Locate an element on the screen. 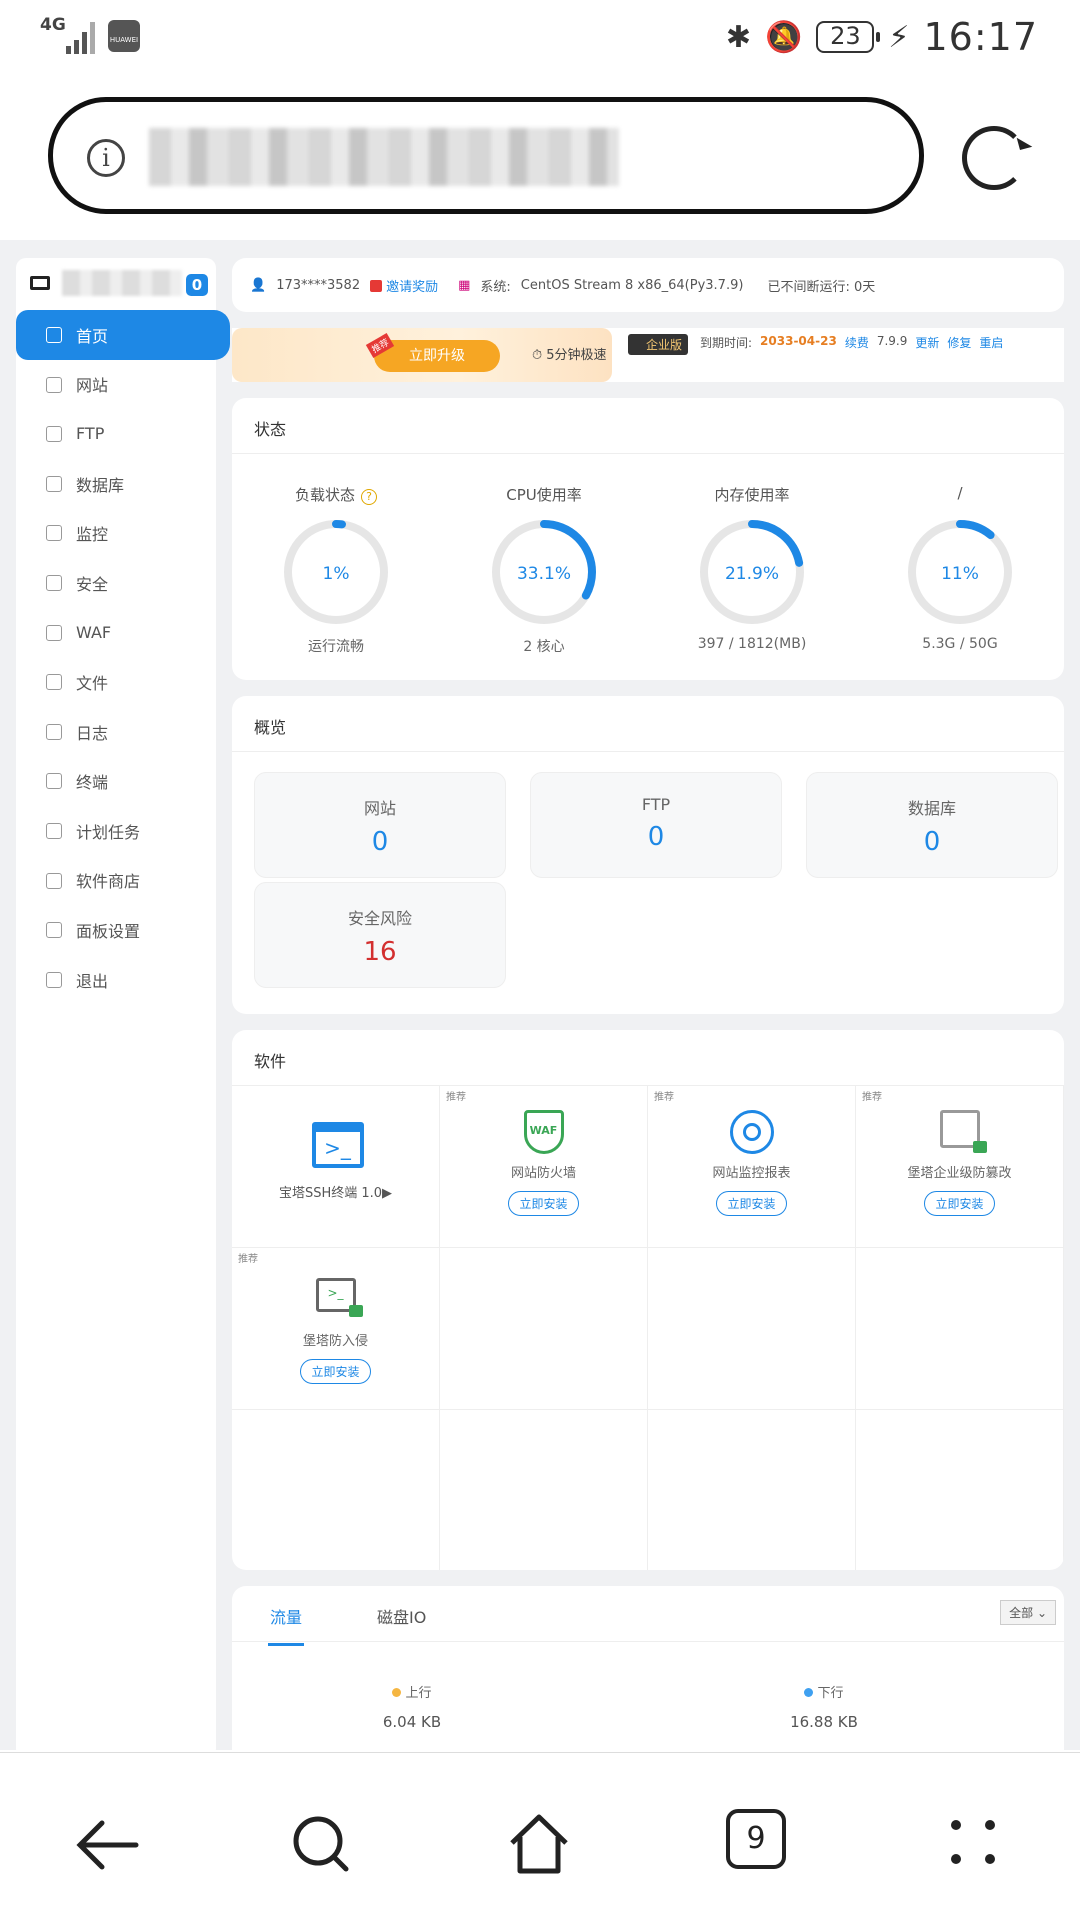  range-select: 全部 ⌄ is located at coordinates (1028, 1612).